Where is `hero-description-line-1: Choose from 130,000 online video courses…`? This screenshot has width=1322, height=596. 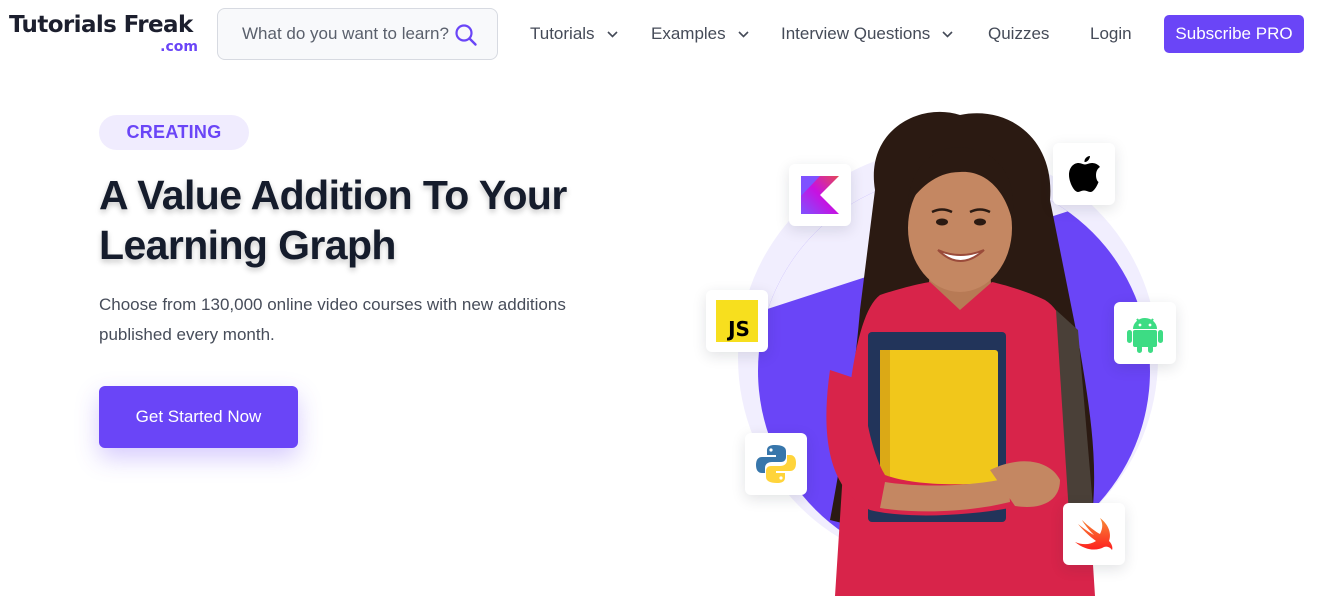 hero-description-line-1: Choose from 130,000 online video courses… is located at coordinates (332, 304).